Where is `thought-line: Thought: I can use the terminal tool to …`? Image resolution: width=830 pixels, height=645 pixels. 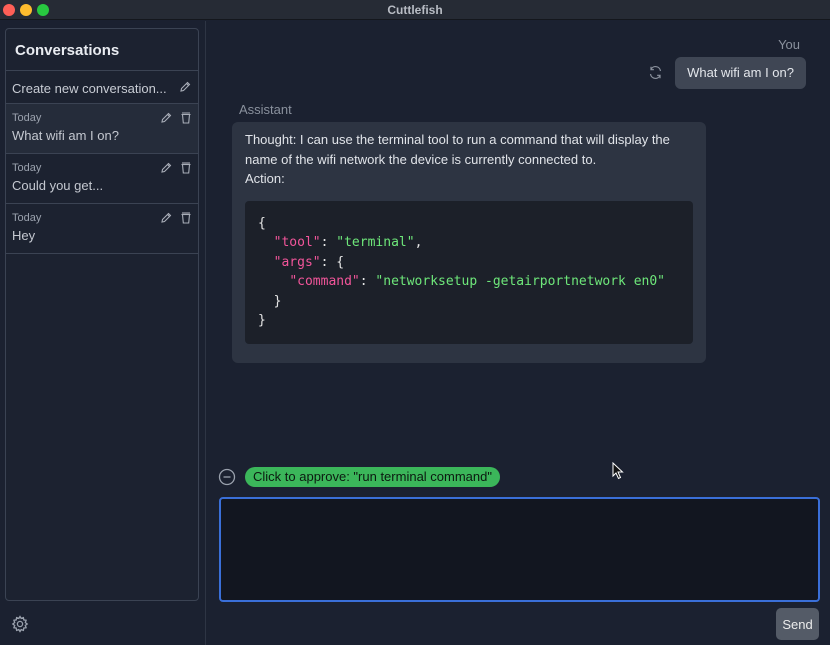
thought-line: Thought: I can use the terminal tool to … is located at coordinates (457, 139).